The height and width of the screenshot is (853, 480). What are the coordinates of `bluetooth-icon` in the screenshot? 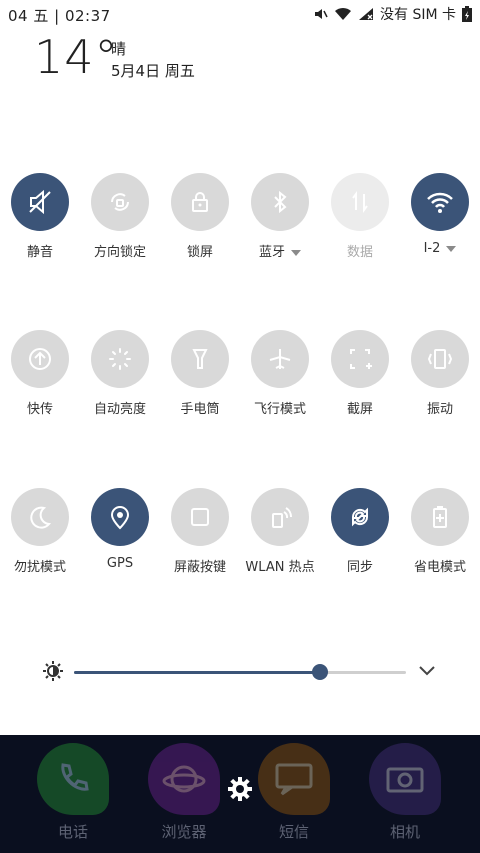 It's located at (280, 202).